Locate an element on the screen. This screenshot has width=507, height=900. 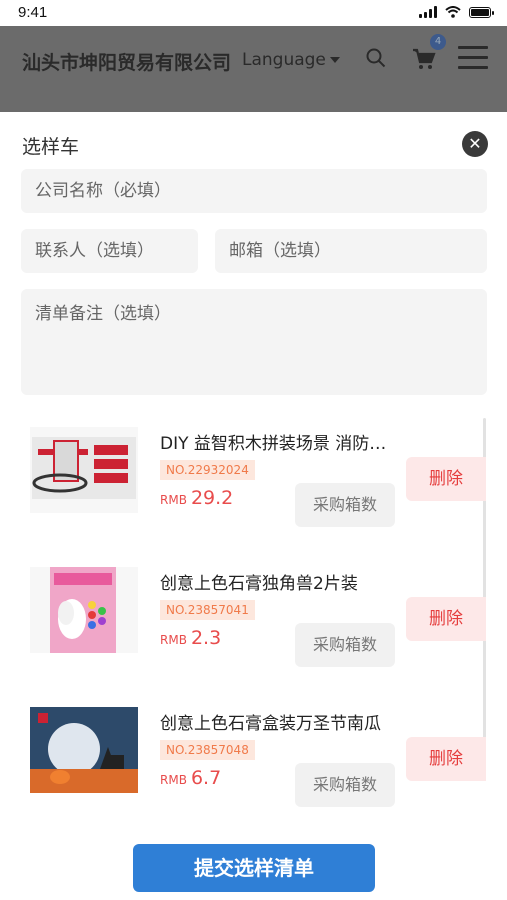
price-value: 6.7 is located at coordinates (206, 778).